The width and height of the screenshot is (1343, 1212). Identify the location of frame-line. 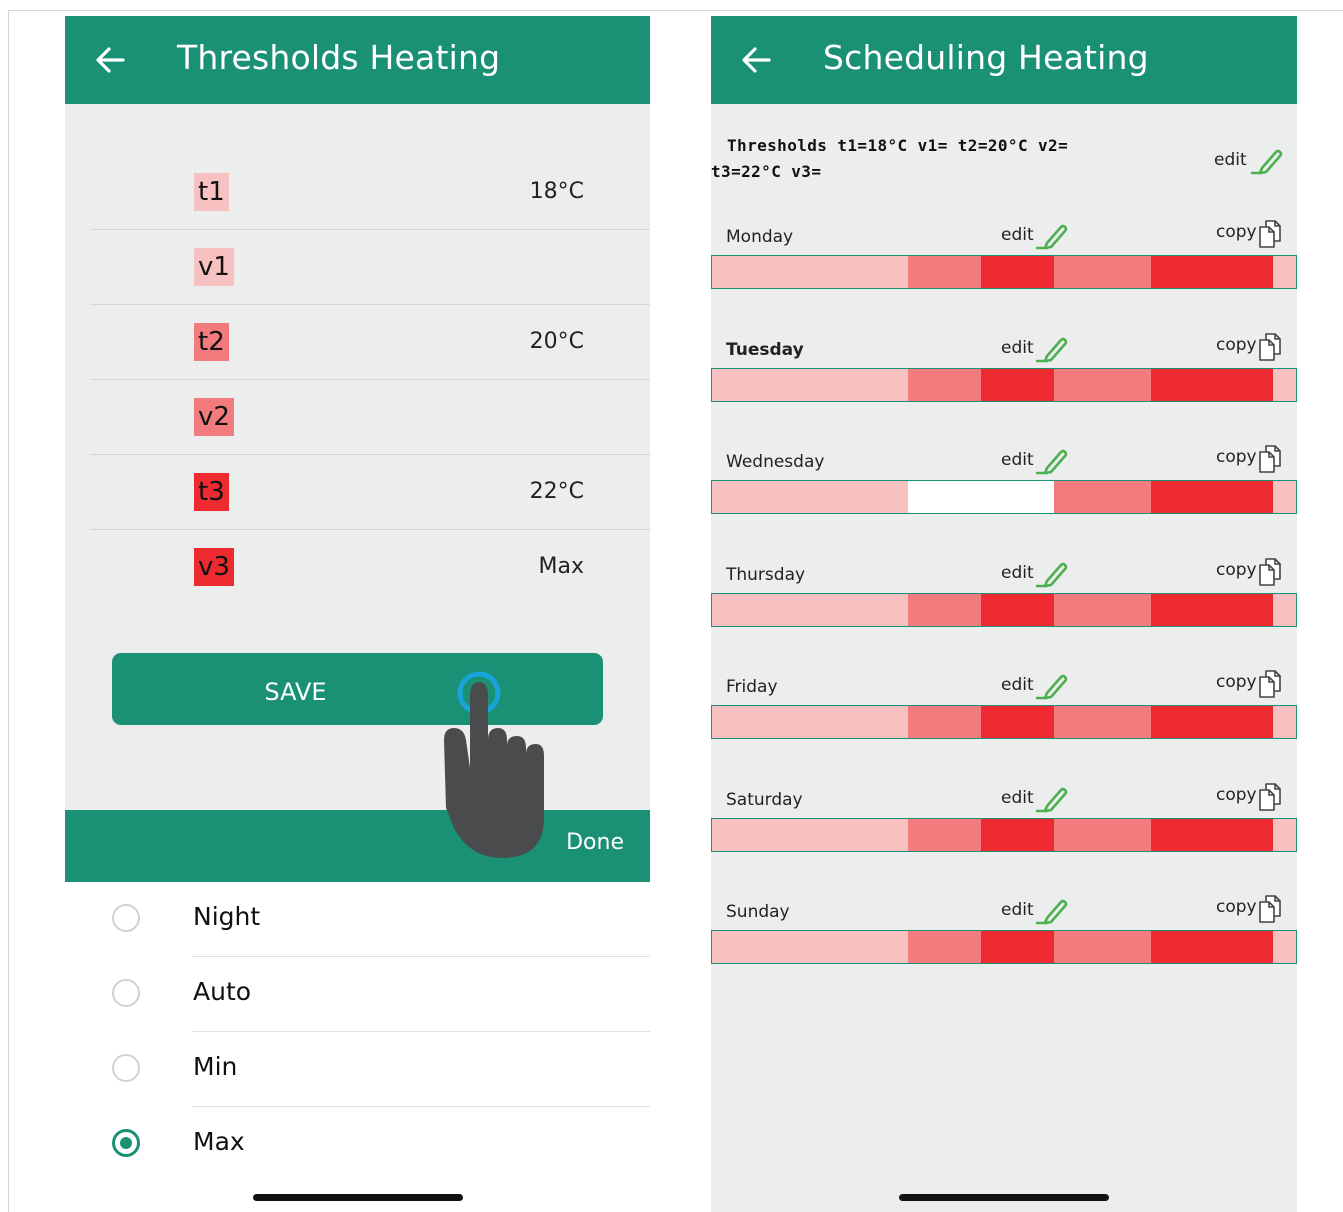
(8, 611).